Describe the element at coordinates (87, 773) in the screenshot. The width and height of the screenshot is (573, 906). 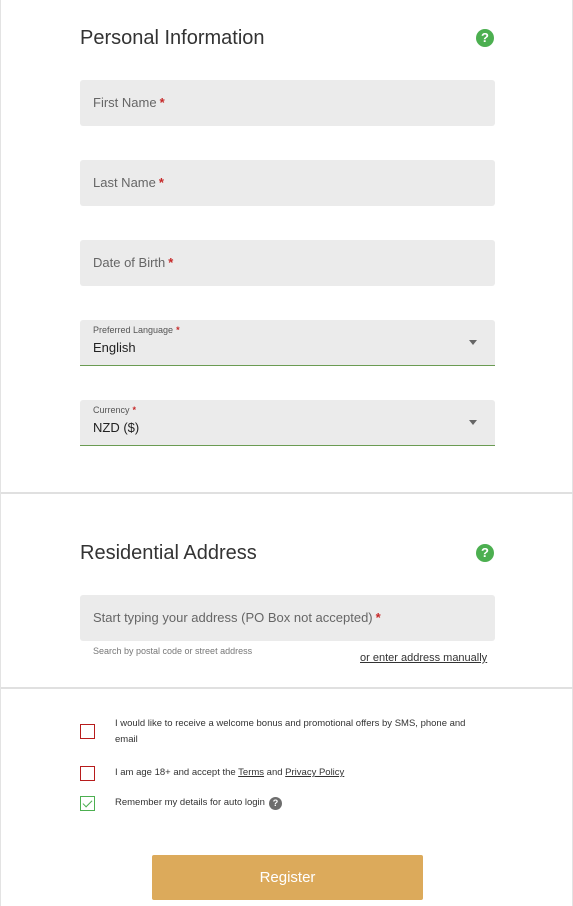
I see `age-terms-checkbox` at that location.